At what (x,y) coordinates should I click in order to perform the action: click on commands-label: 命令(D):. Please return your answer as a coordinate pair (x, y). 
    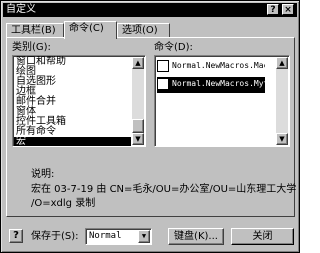
    Looking at the image, I should click on (173, 47).